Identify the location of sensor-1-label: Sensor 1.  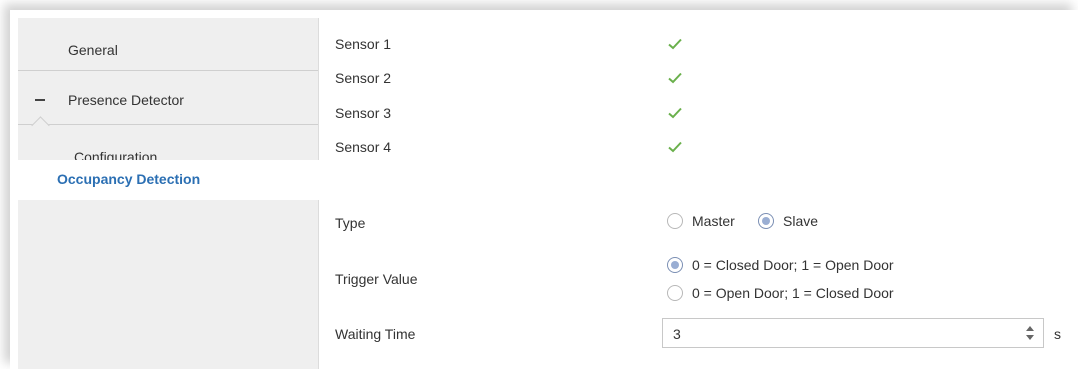
(363, 44).